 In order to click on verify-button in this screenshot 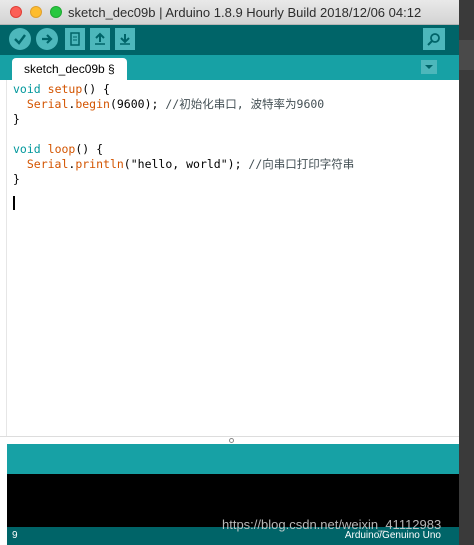, I will do `click(20, 39)`.